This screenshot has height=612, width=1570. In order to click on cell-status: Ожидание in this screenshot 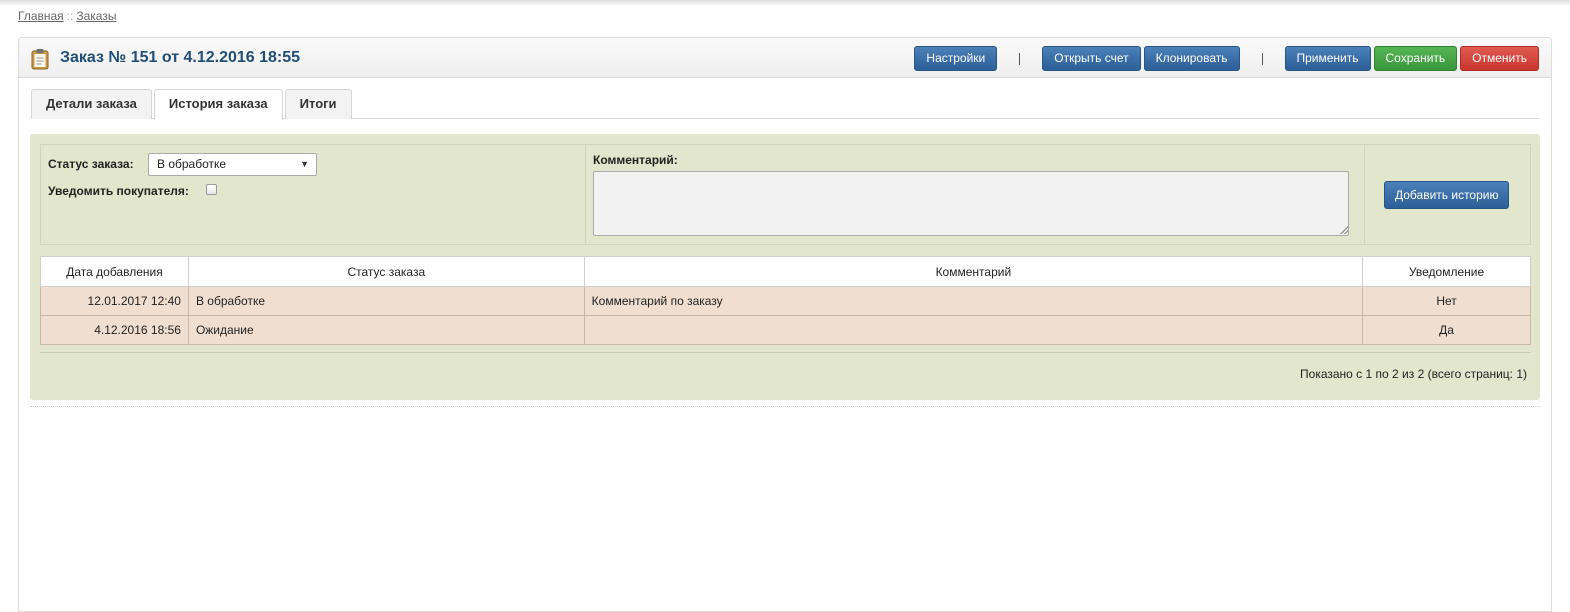, I will do `click(386, 330)`.